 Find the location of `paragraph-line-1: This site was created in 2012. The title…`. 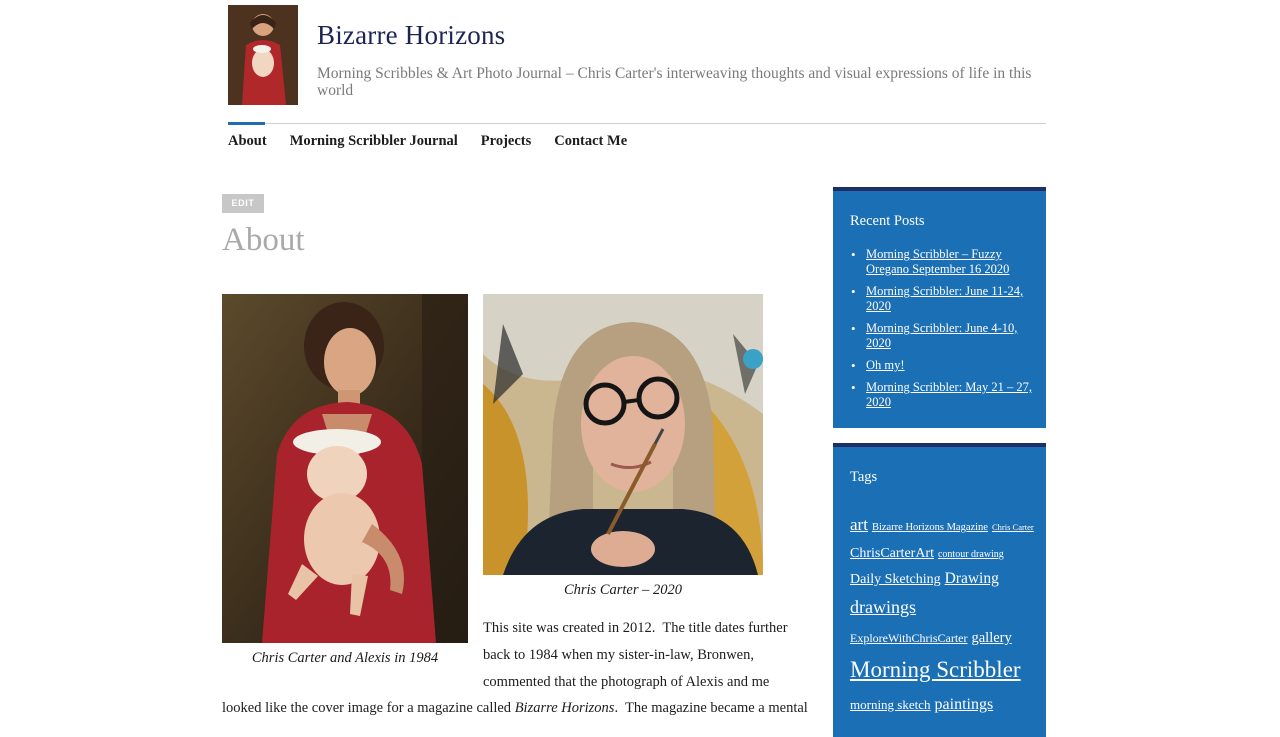

paragraph-line-1: This site was created in 2012. The title… is located at coordinates (635, 628).